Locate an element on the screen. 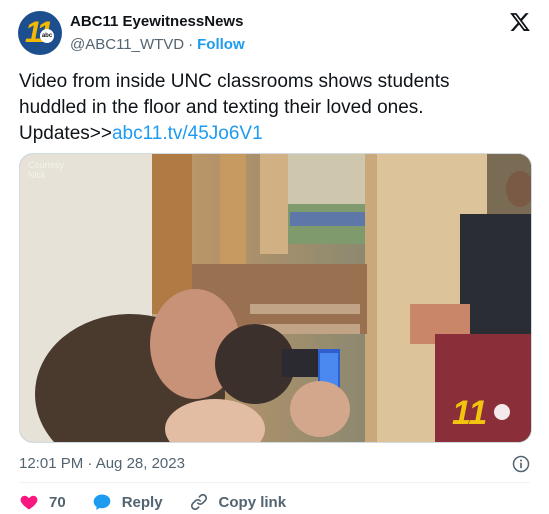 The width and height of the screenshot is (549, 514). handle-row: @ABC11_WTVD · Follow is located at coordinates (157, 44).